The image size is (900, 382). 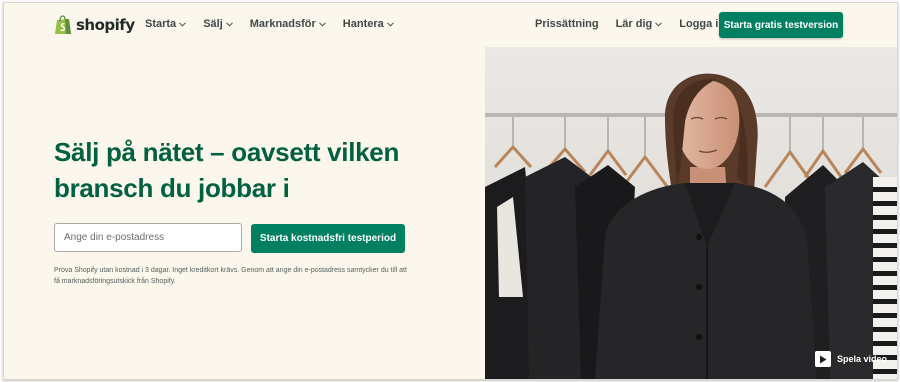 I want to click on nav-starta: Starta, so click(x=166, y=24).